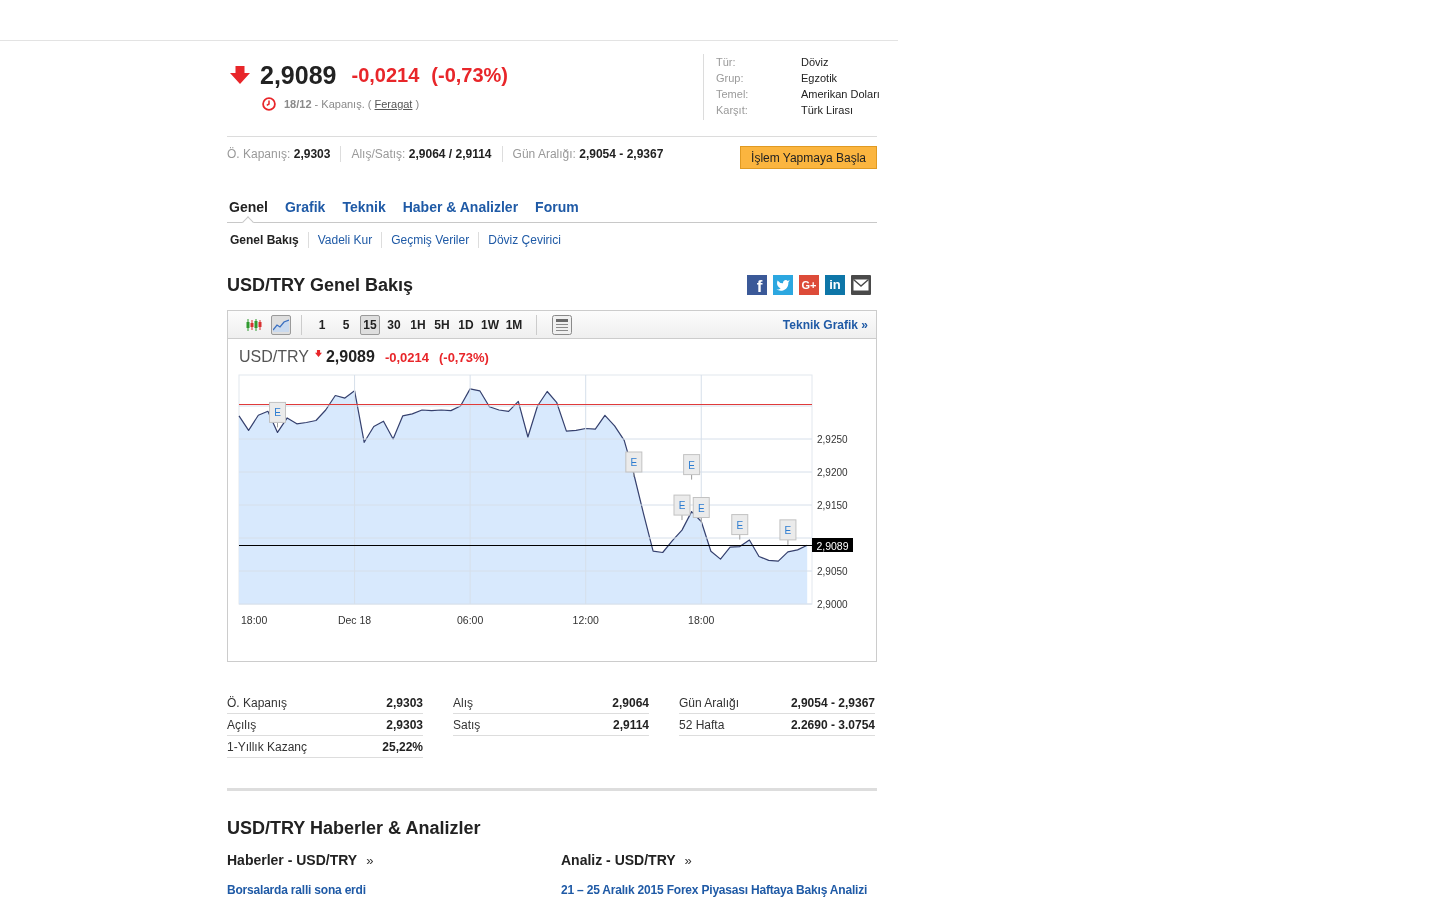  Describe the element at coordinates (269, 104) in the screenshot. I see `clock-icon` at that location.